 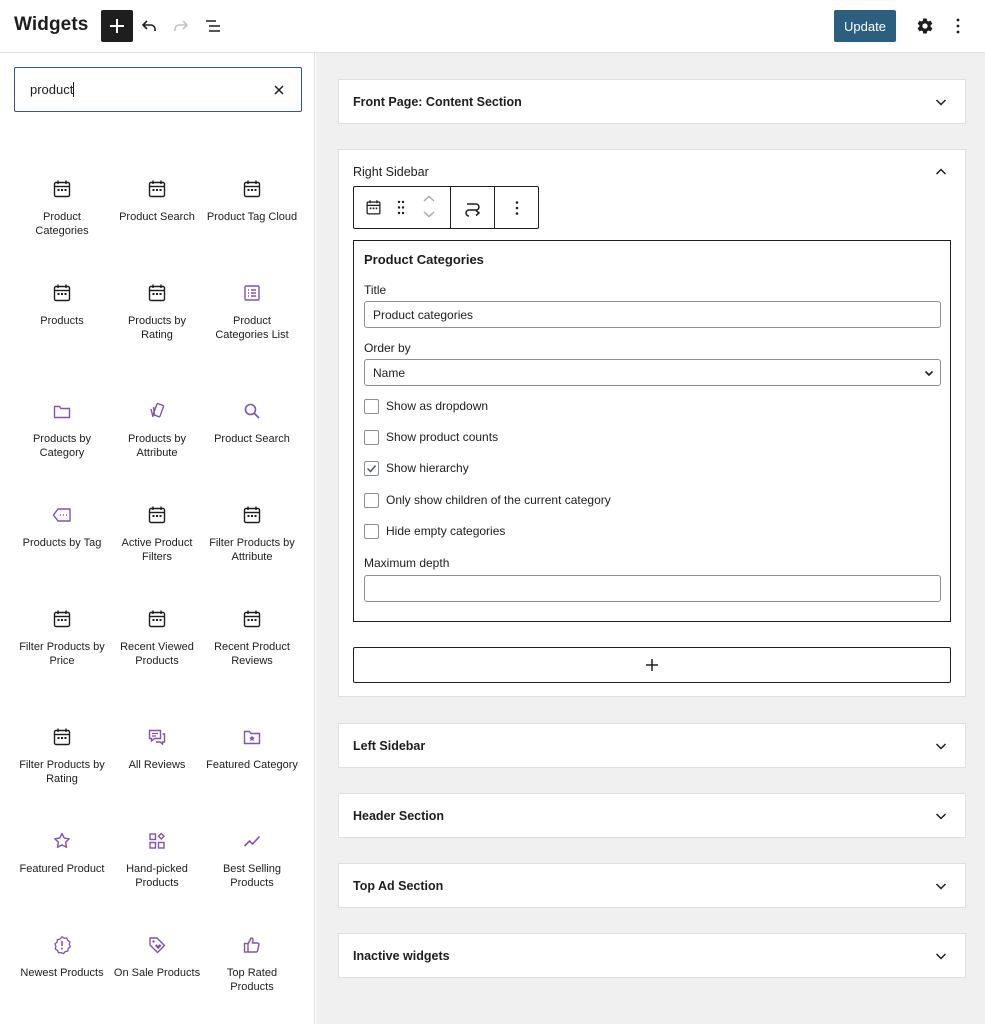 I want to click on block-item: Featured Category, so click(x=252, y=750).